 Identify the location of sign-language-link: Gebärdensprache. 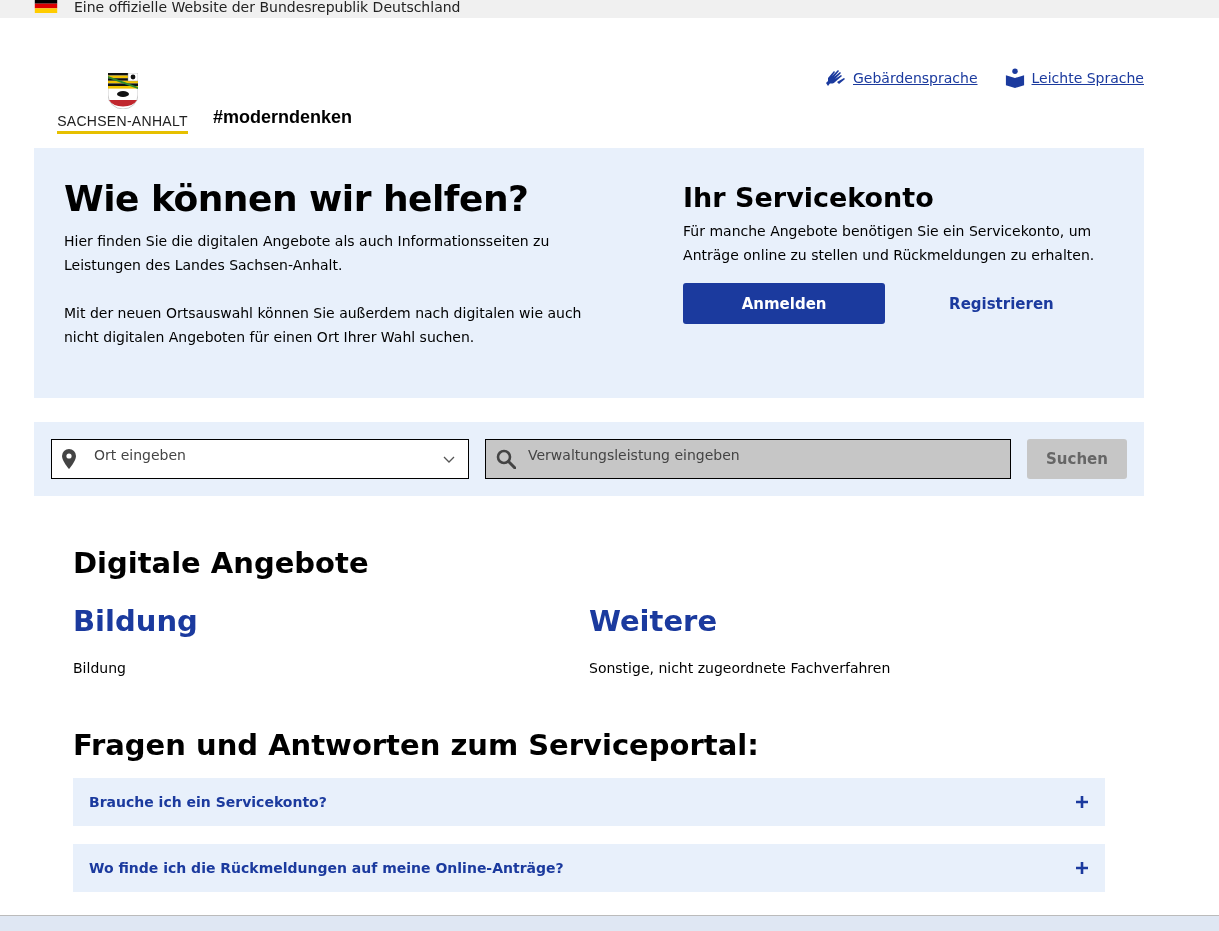
(901, 78).